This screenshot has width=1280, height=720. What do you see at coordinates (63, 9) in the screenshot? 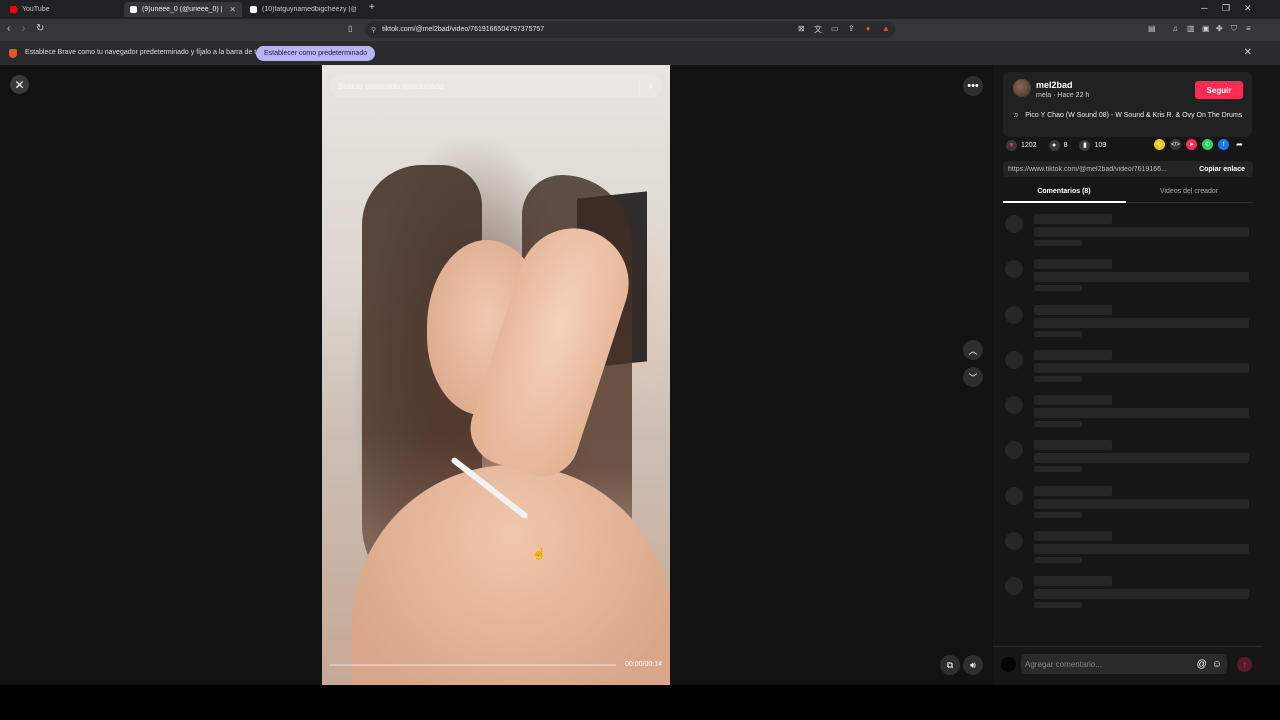
I see `tab-youtube: YouTube` at bounding box center [63, 9].